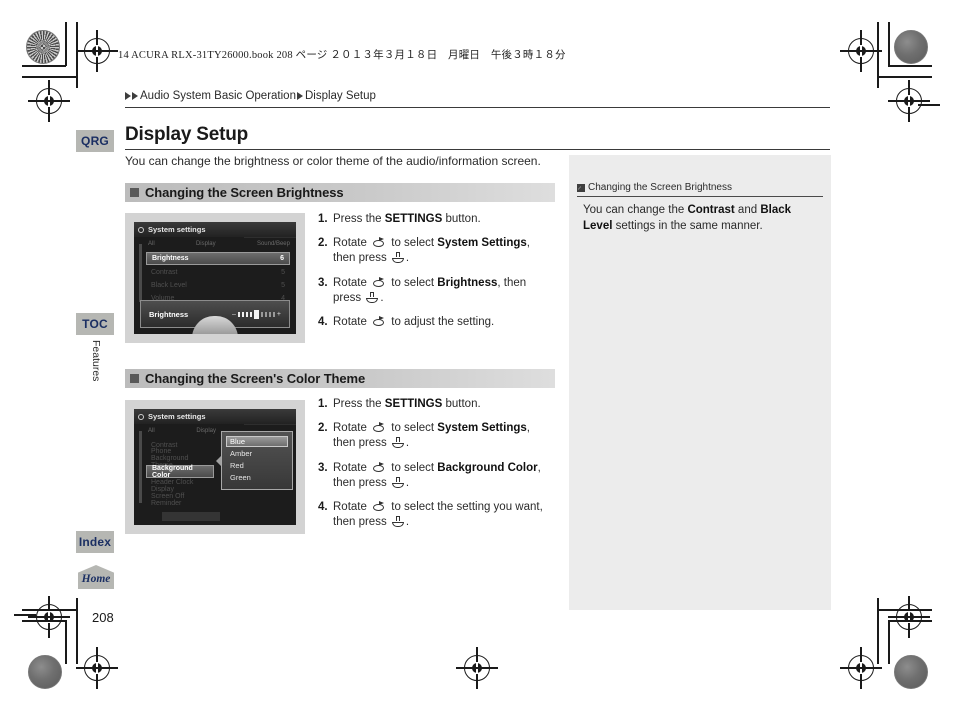 The width and height of the screenshot is (954, 718). Describe the element at coordinates (909, 101) in the screenshot. I see `registration-target-upper-right` at that location.